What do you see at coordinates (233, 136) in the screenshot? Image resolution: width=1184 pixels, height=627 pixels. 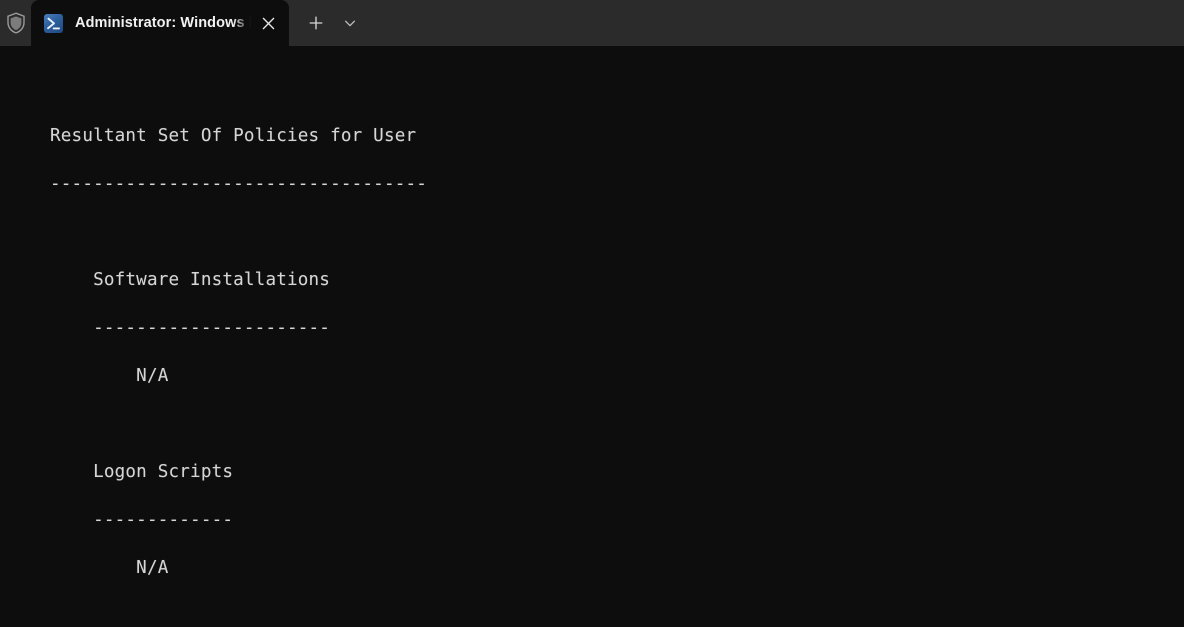 I see `output-title: Resultant Set Of Policies for User` at bounding box center [233, 136].